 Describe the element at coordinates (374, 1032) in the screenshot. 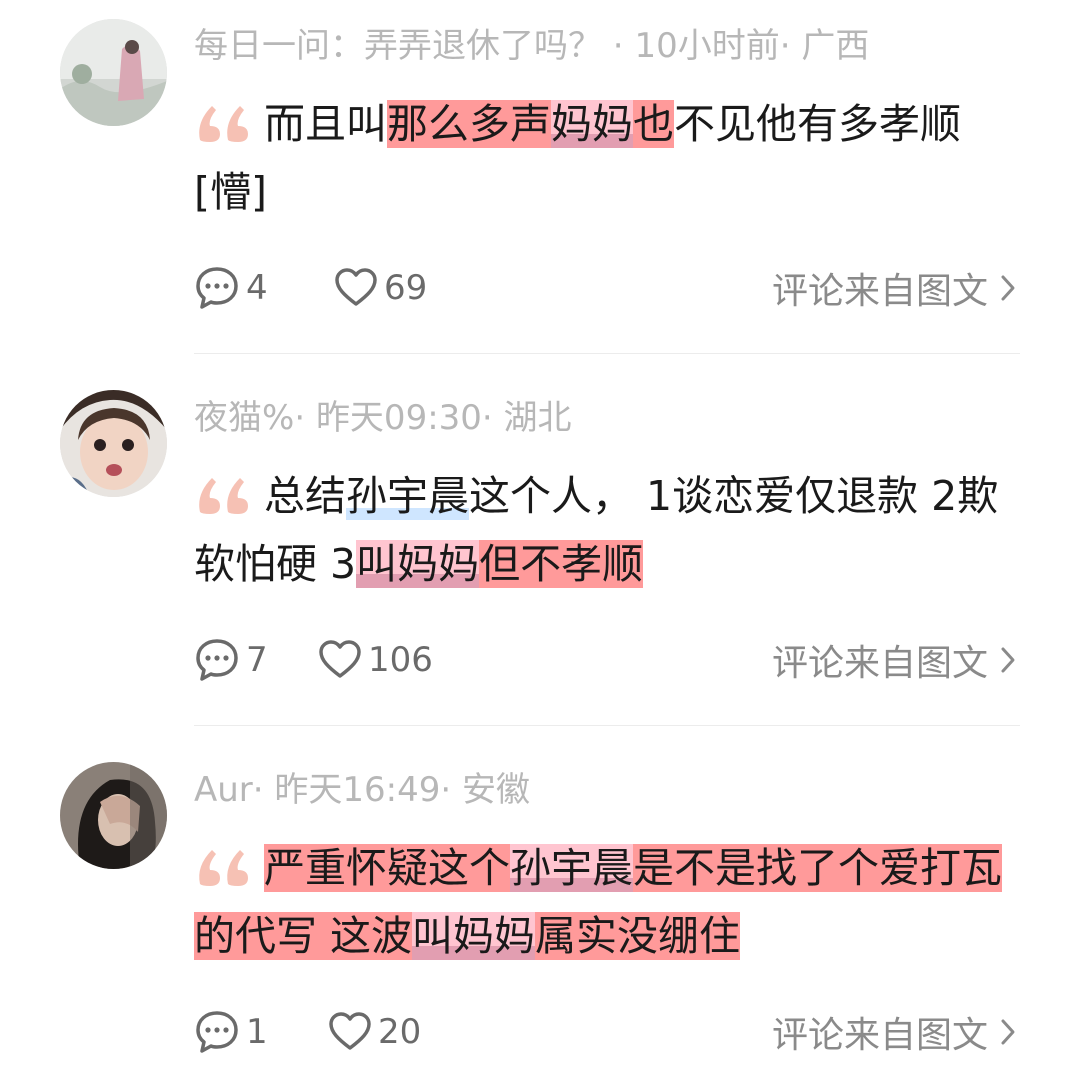

I see `like-button: 20` at that location.